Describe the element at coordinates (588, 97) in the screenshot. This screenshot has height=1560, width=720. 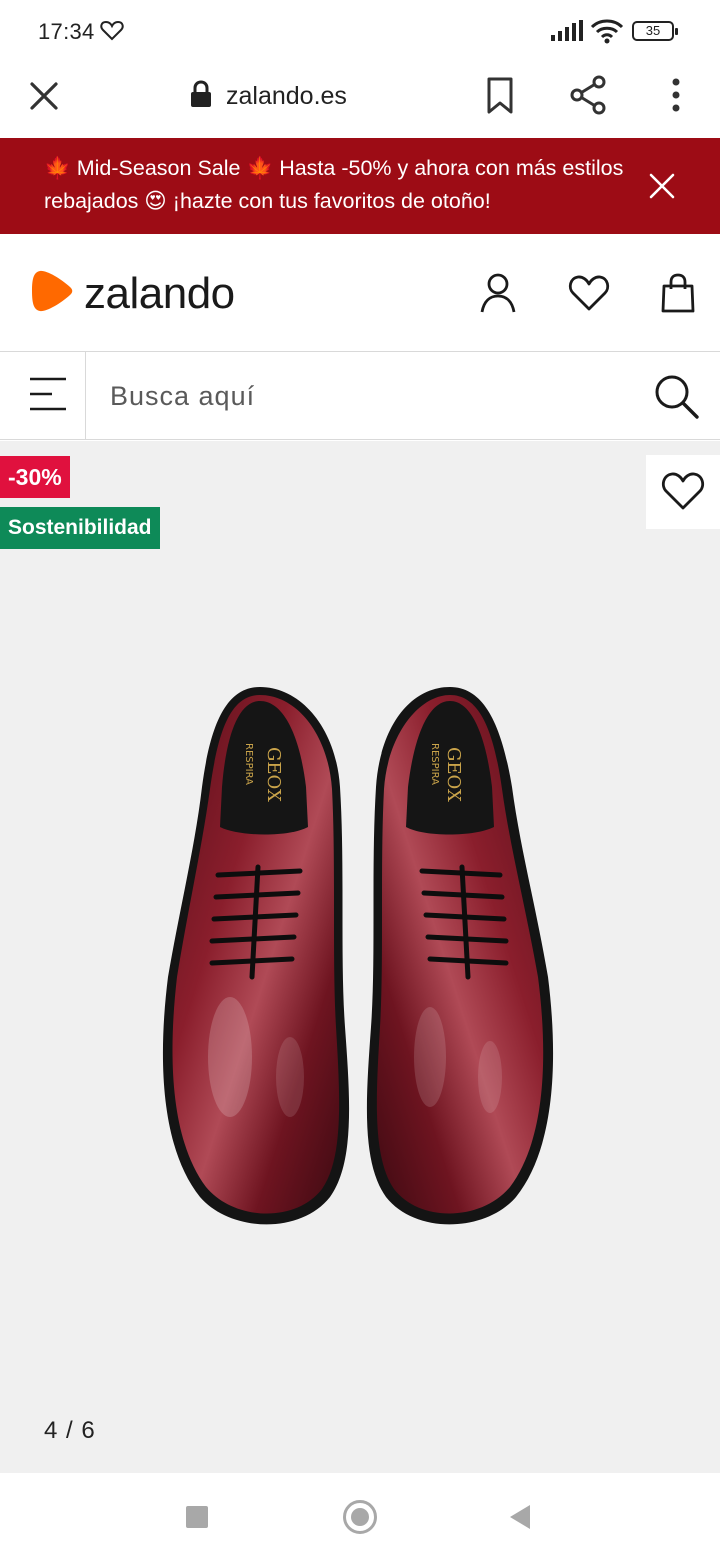
I see `share-icon` at that location.